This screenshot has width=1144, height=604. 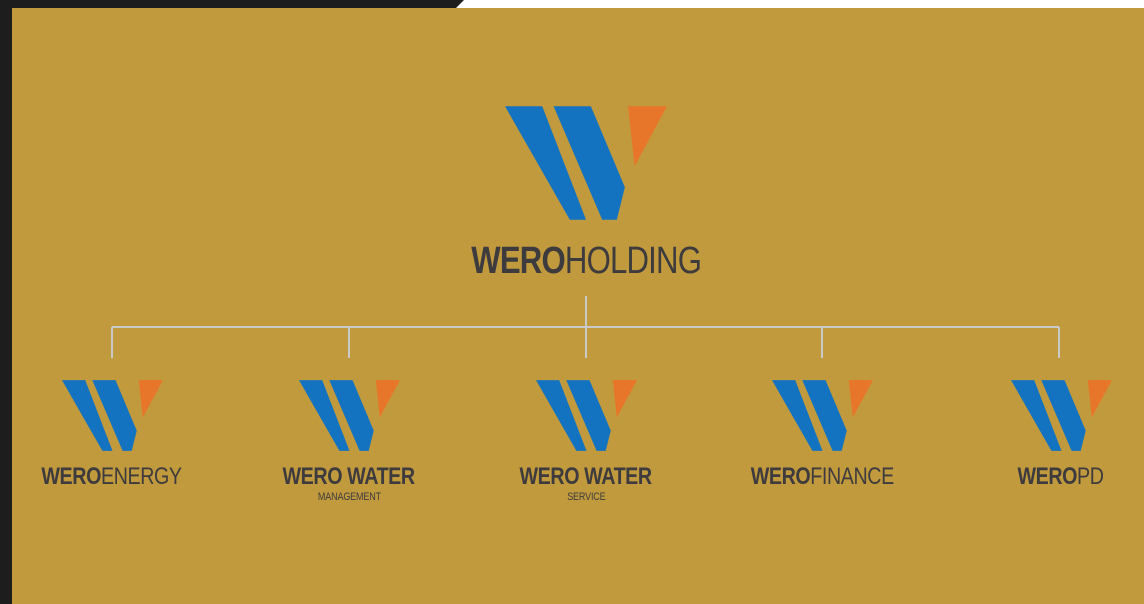 I want to click on finance-brand-bold: WERO, so click(x=780, y=476).